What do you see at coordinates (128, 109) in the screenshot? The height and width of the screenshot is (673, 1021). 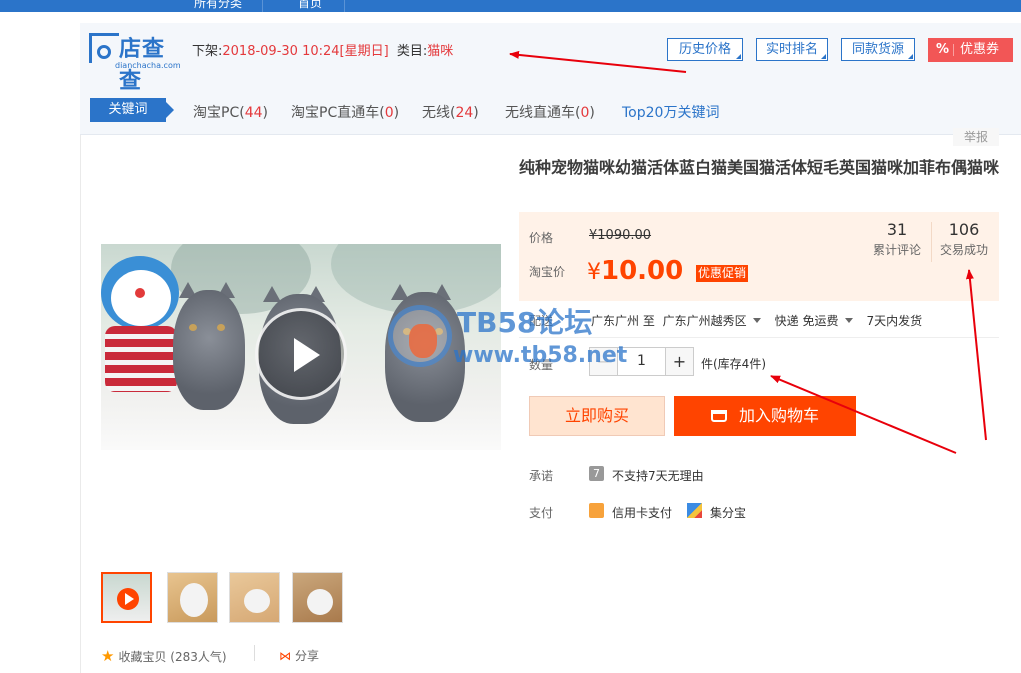 I see `keyword-tab-label: 关键词` at bounding box center [128, 109].